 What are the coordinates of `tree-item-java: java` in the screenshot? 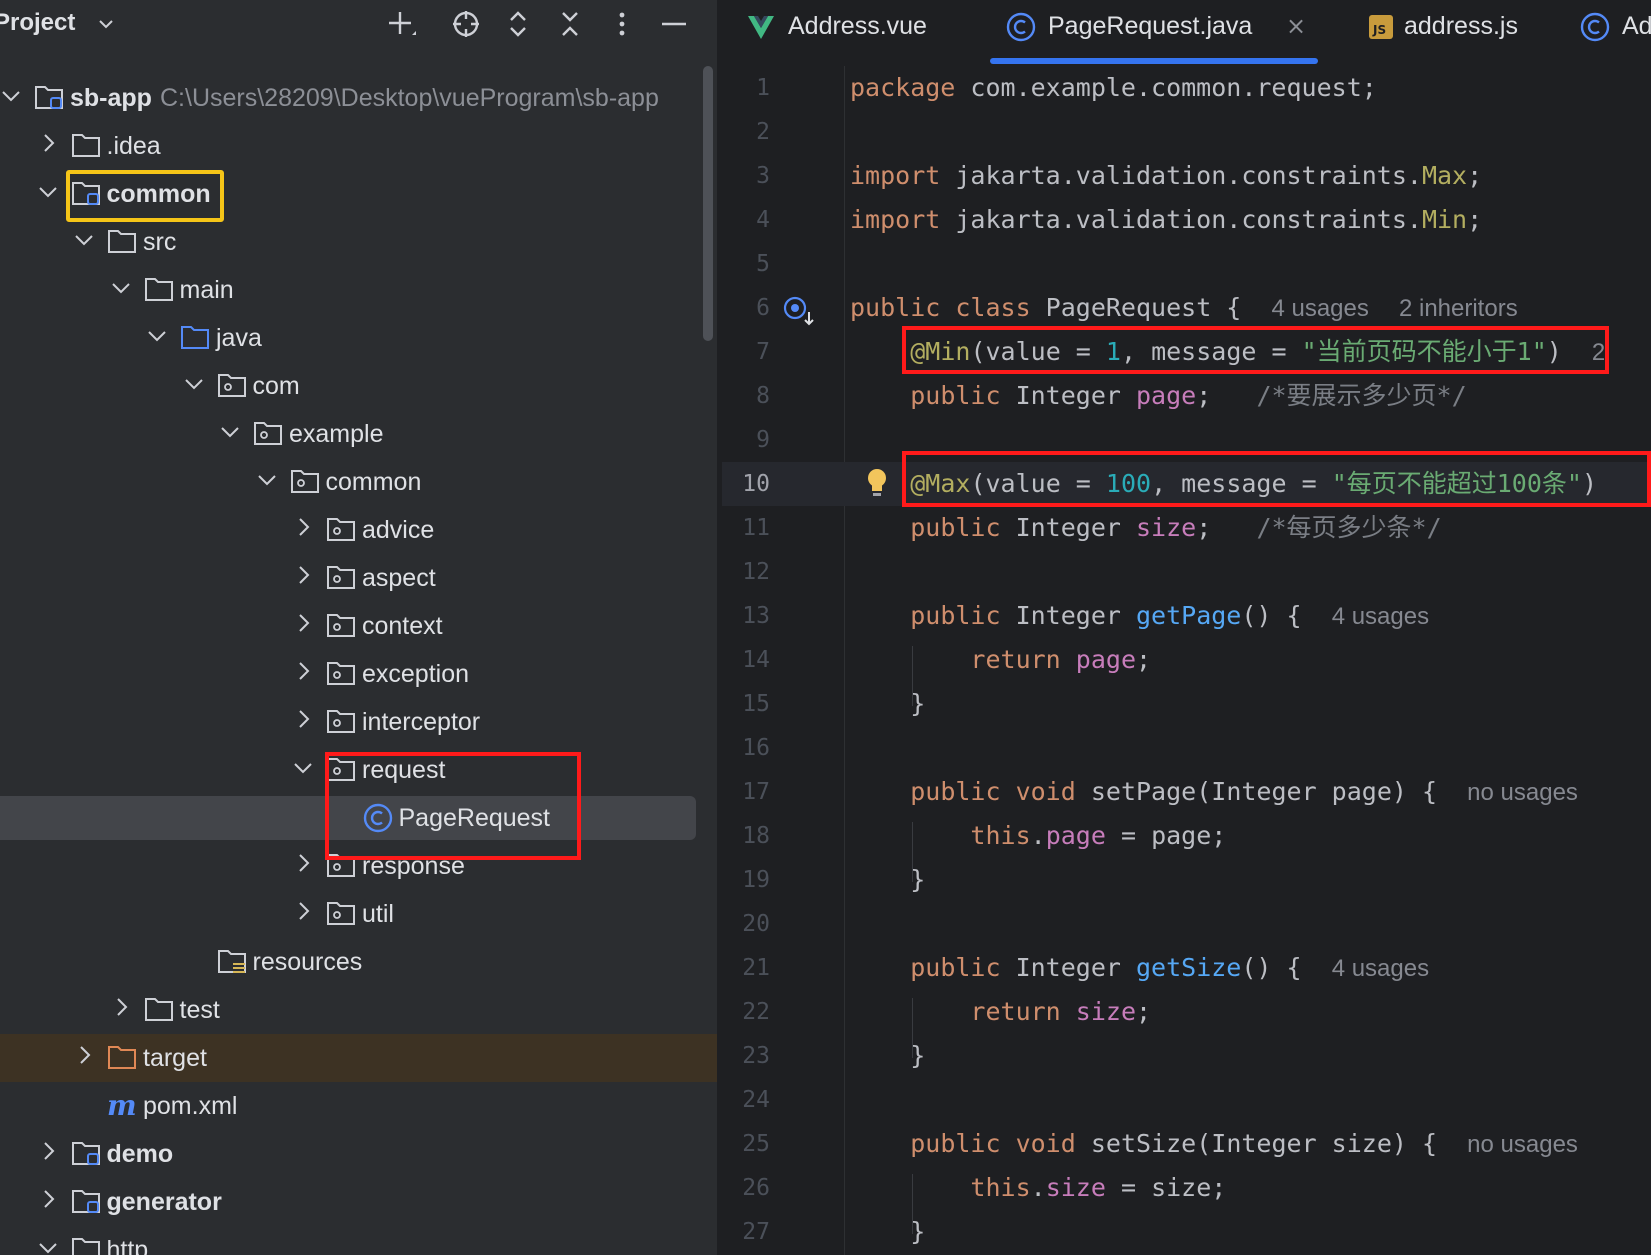 It's located at (358, 338).